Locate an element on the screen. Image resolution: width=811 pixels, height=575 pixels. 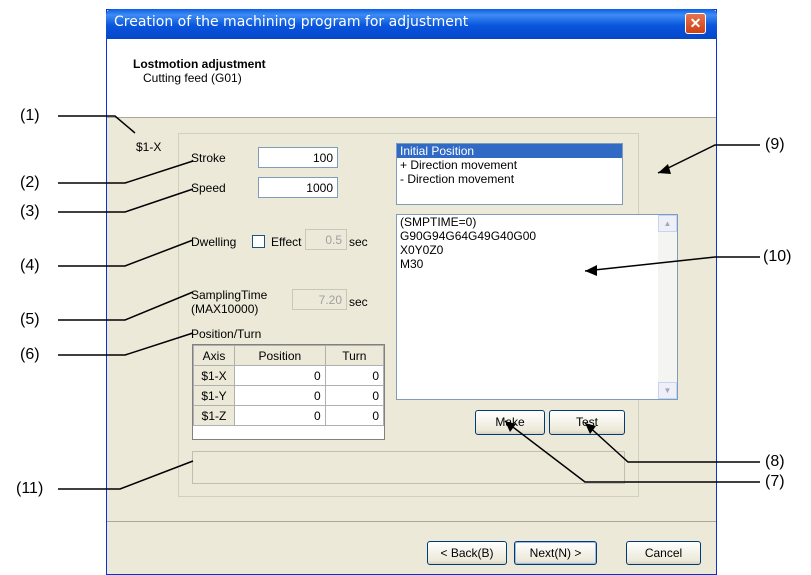
callout-3: (3) is located at coordinates (30, 211).